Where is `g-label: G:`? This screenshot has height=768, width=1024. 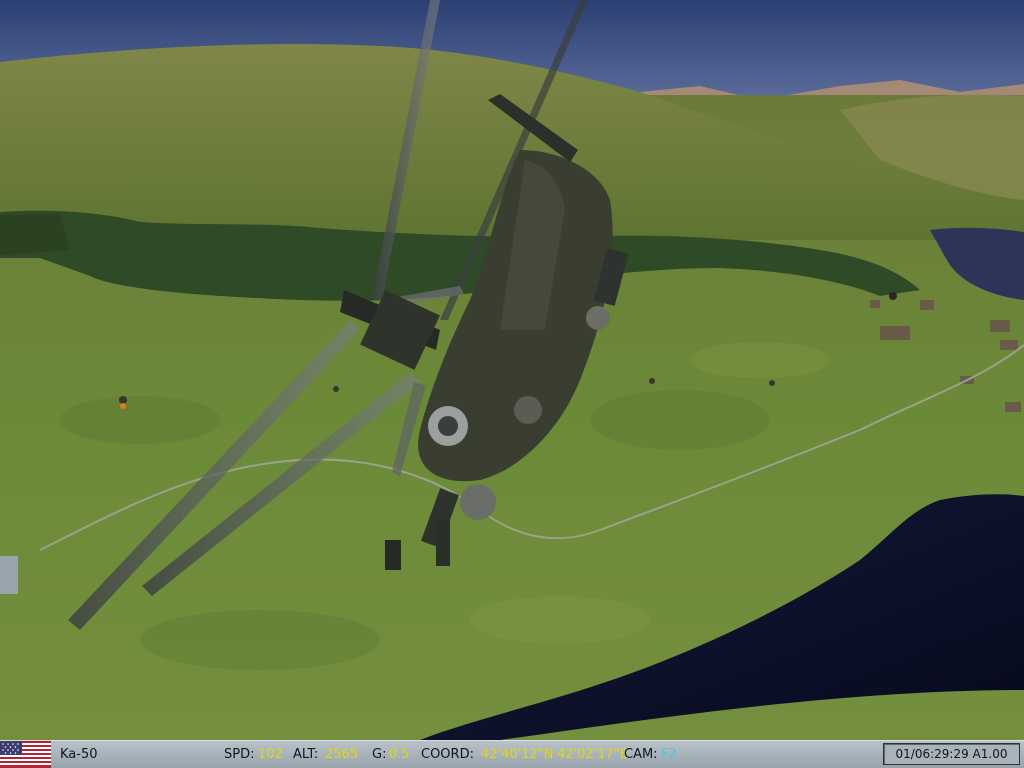 g-label: G: is located at coordinates (379, 754).